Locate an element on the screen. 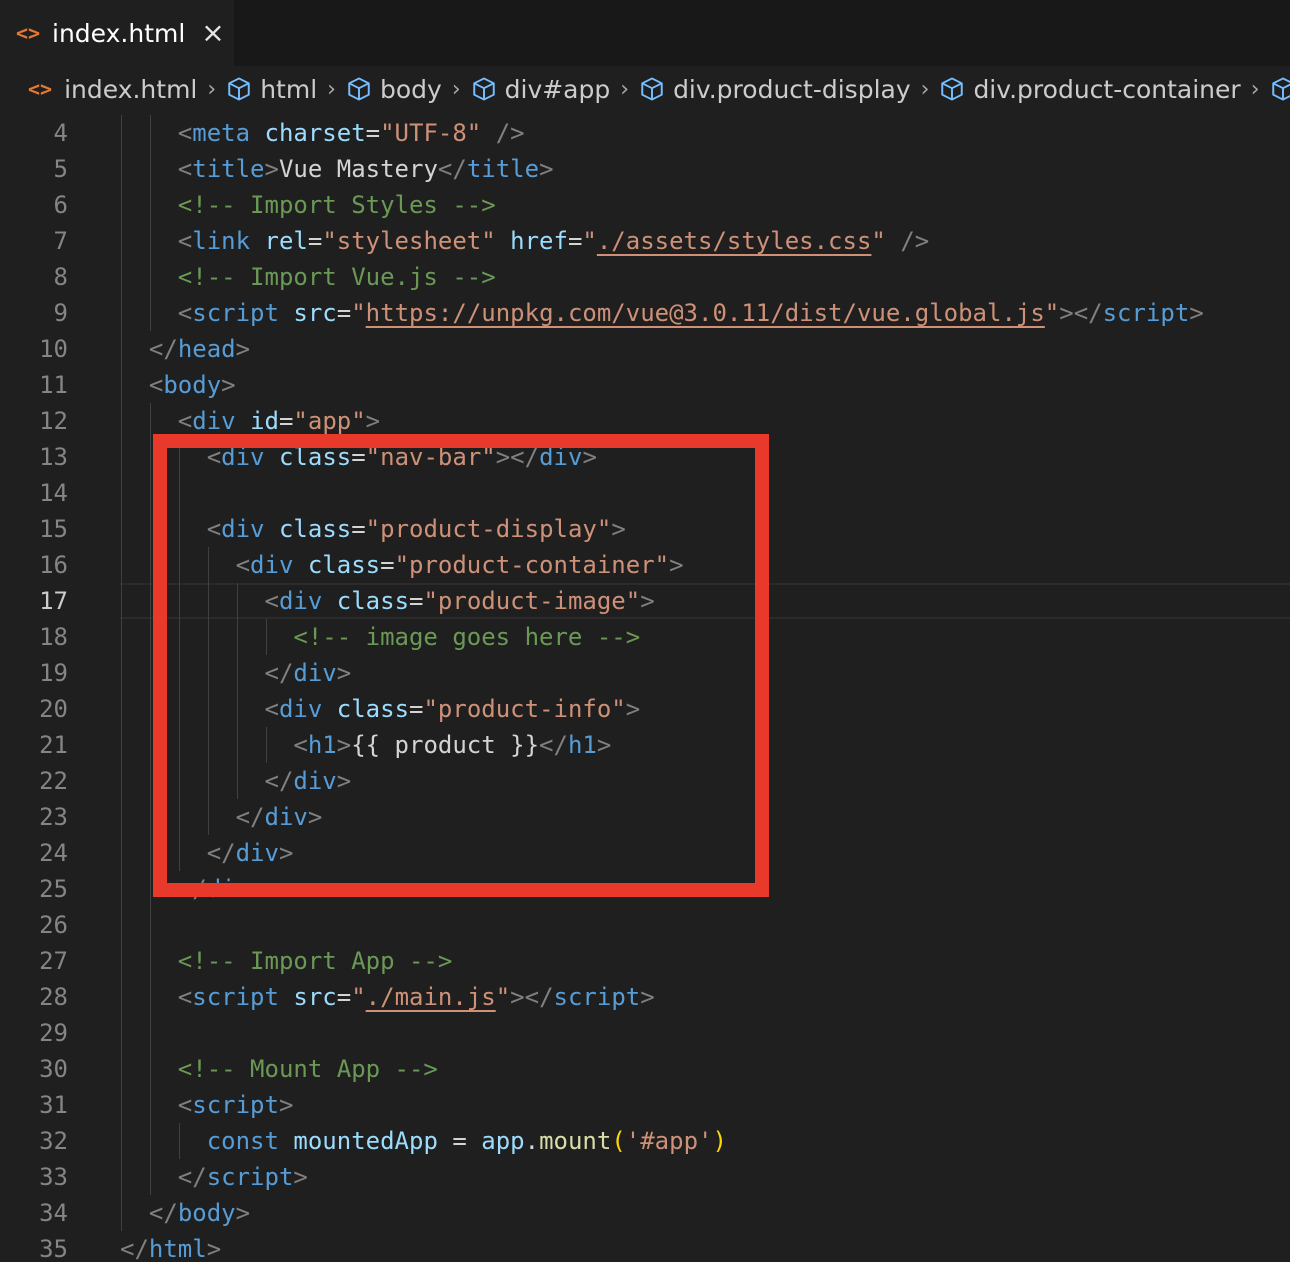 The height and width of the screenshot is (1262, 1290). breadcrumb-label: html is located at coordinates (289, 89).